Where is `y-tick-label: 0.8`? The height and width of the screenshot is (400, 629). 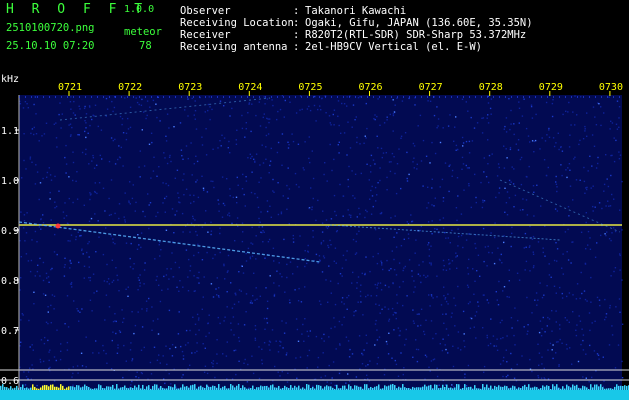
y-tick-label: 0.8 is located at coordinates (10, 281).